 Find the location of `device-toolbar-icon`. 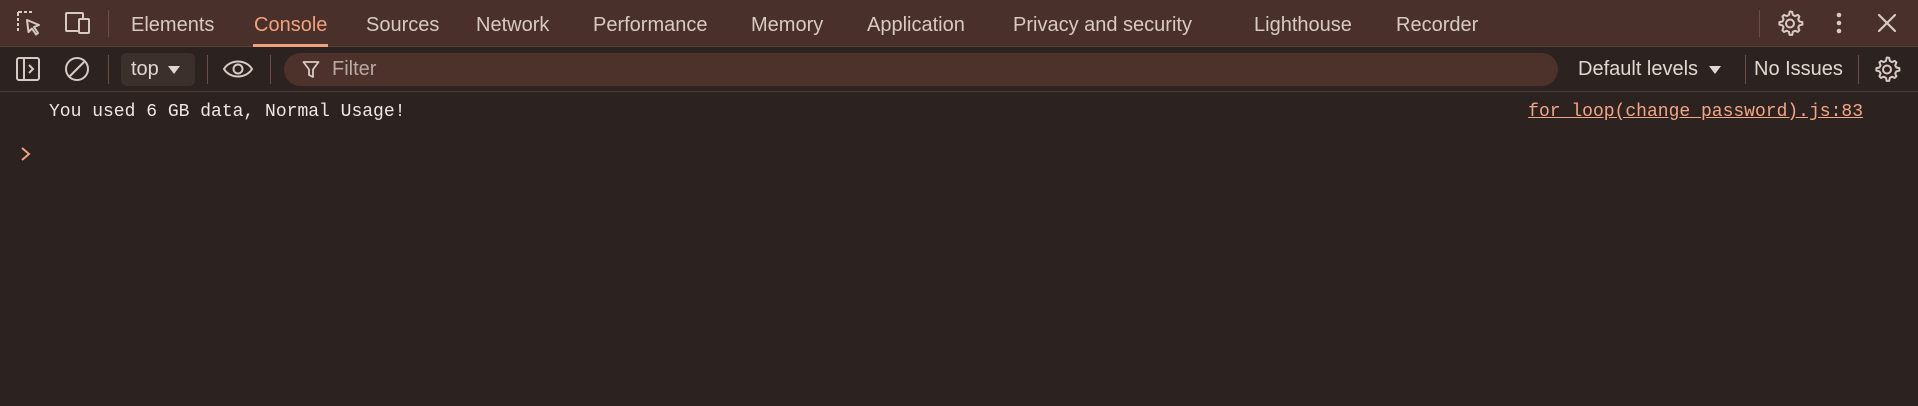

device-toolbar-icon is located at coordinates (78, 23).